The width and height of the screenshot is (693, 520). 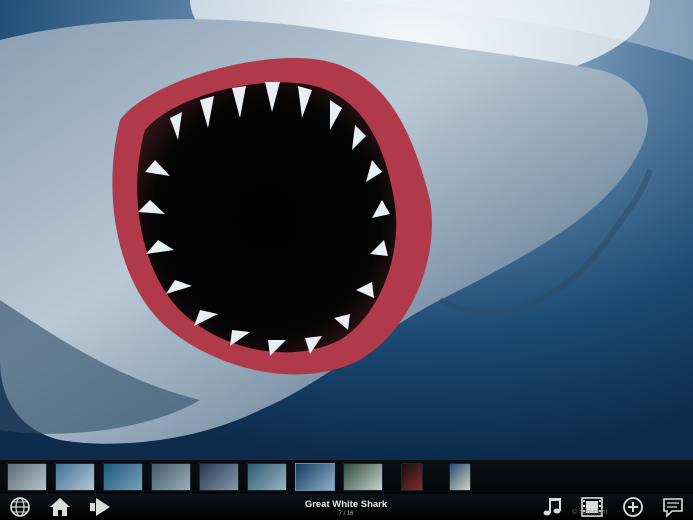 I want to click on copyright-watermark: © copyright, so click(x=590, y=512).